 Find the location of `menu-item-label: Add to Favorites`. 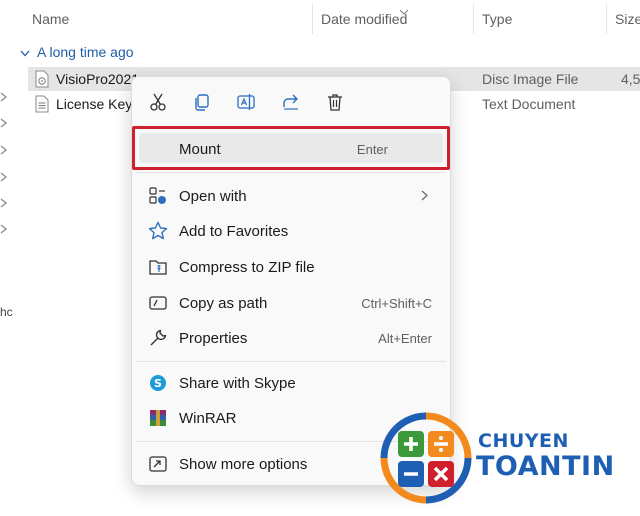

menu-item-label: Add to Favorites is located at coordinates (234, 231).